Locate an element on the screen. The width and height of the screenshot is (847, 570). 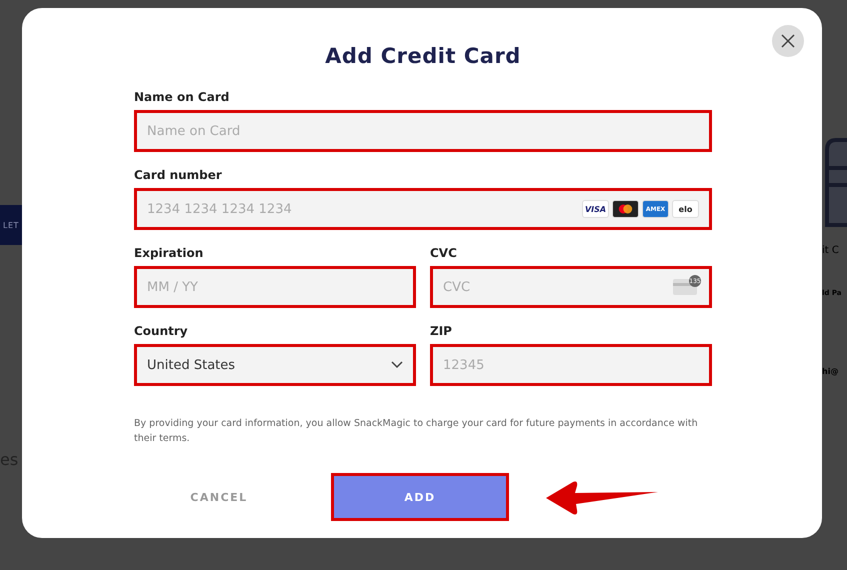
mastercard-logo is located at coordinates (625, 209).